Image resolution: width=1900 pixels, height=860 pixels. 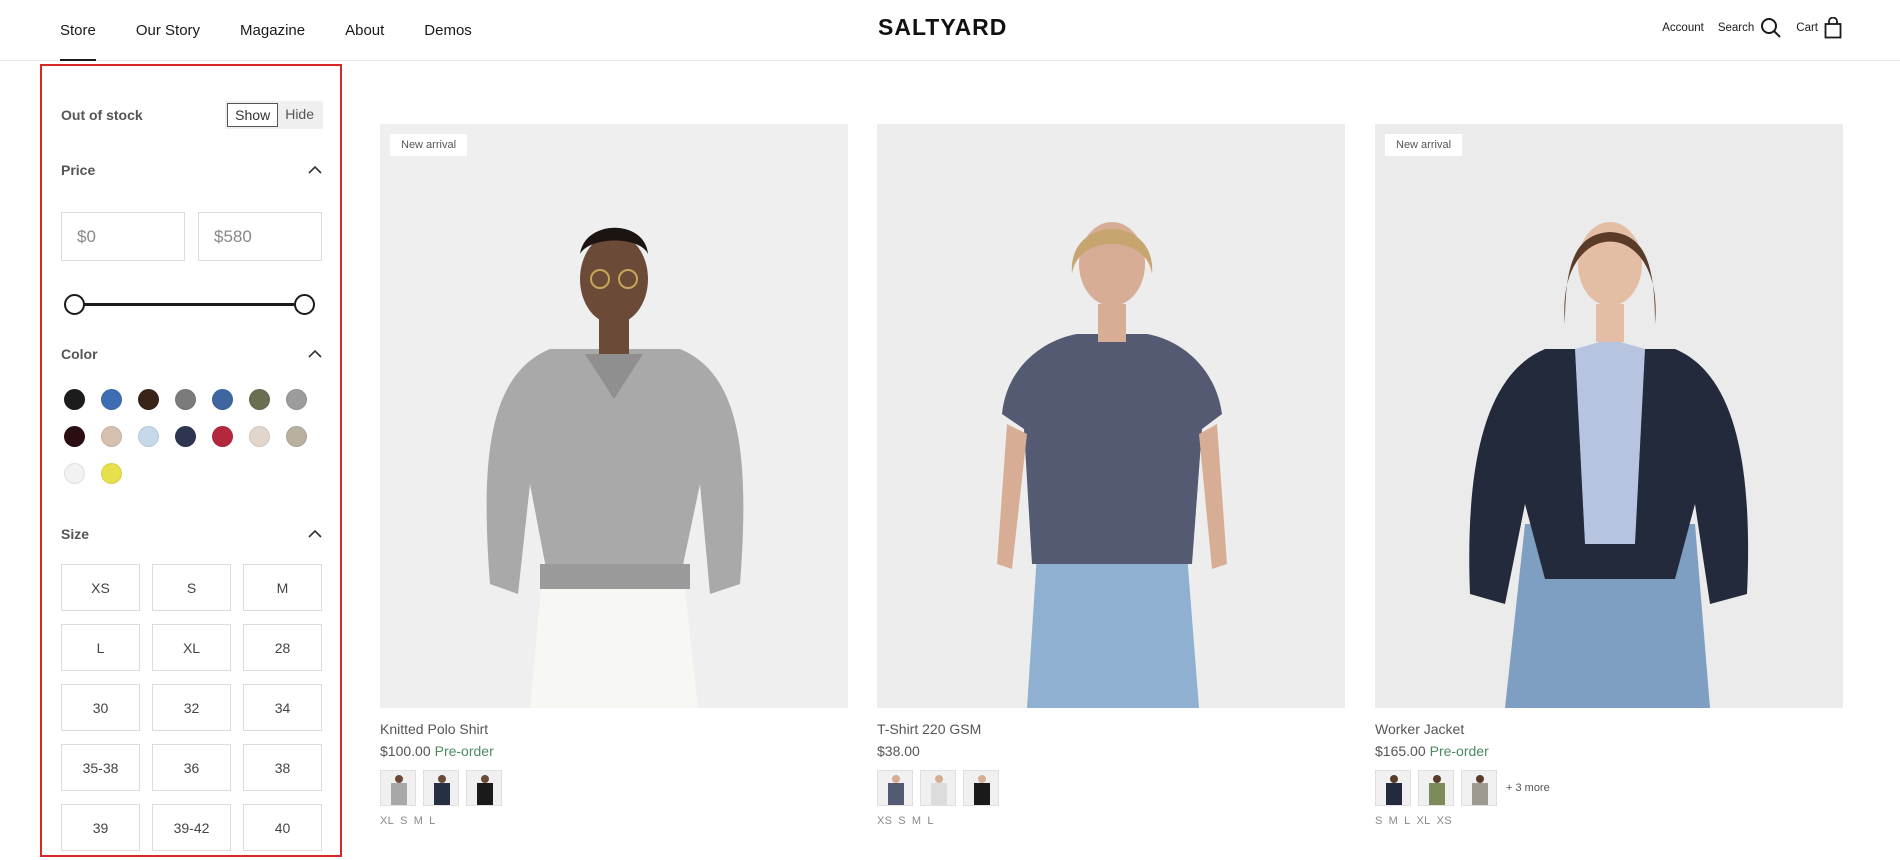 I want to click on size-label: XS, so click(x=1444, y=821).